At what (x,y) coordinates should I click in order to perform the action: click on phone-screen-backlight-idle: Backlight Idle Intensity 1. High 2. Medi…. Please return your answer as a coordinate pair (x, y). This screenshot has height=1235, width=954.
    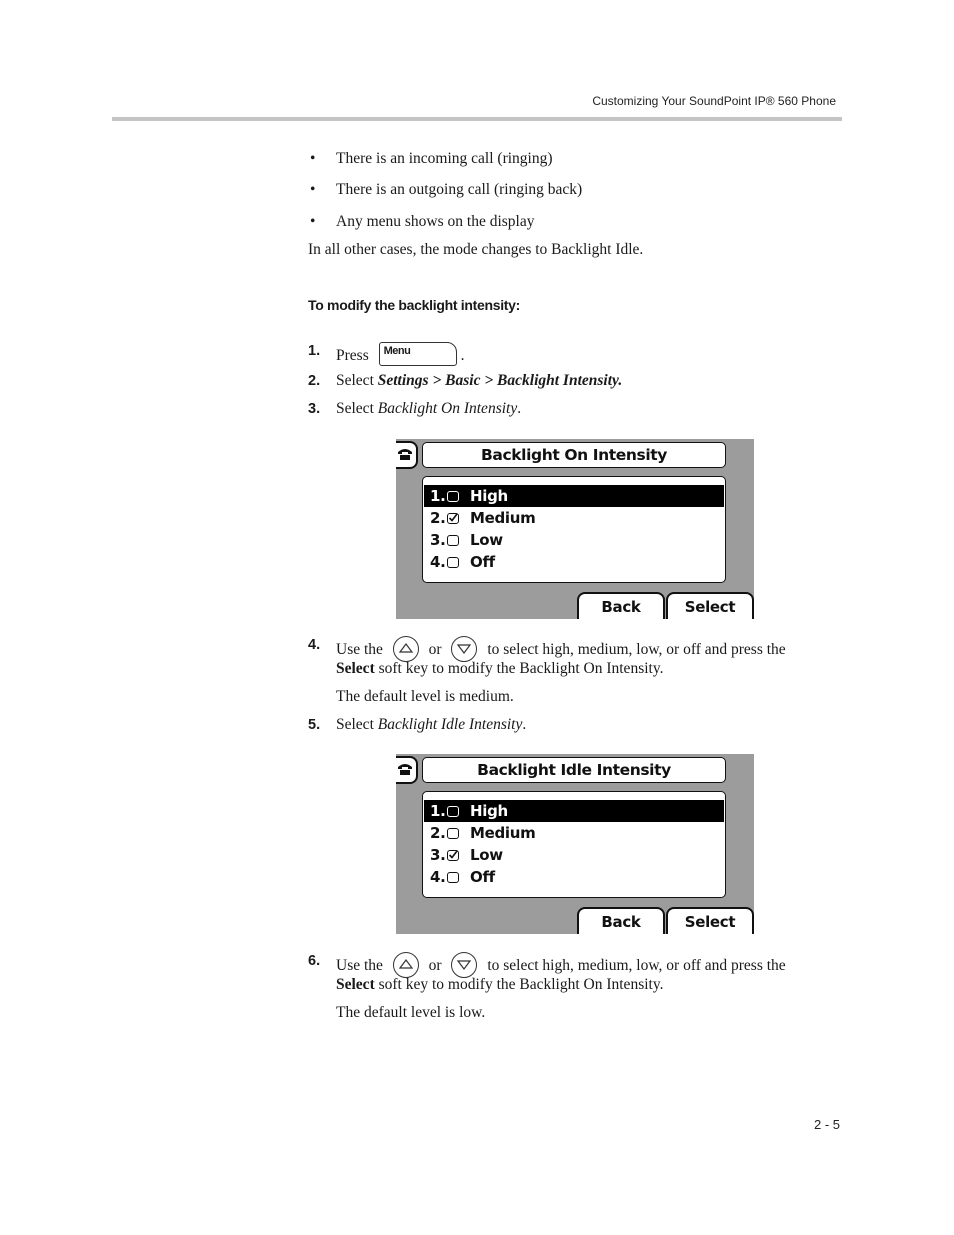
    Looking at the image, I should click on (575, 844).